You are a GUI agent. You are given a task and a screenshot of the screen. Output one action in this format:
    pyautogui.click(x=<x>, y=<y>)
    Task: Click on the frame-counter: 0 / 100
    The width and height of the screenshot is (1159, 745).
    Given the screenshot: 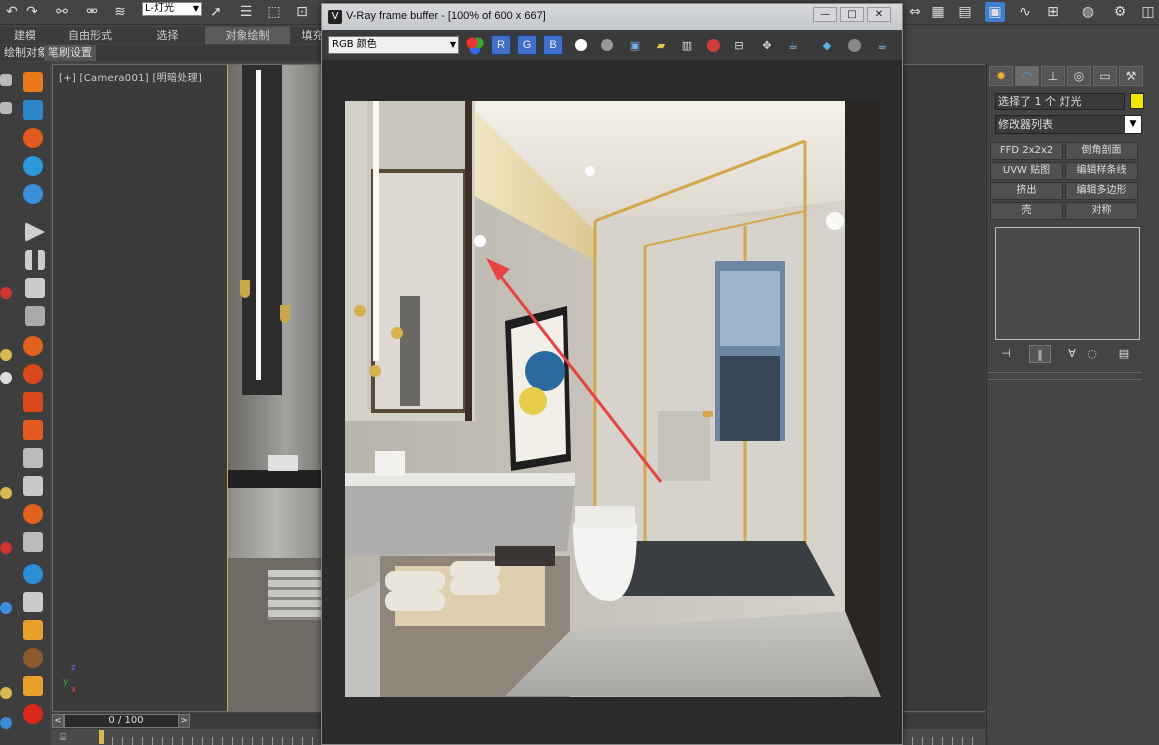 What is the action you would take?
    pyautogui.click(x=126, y=721)
    